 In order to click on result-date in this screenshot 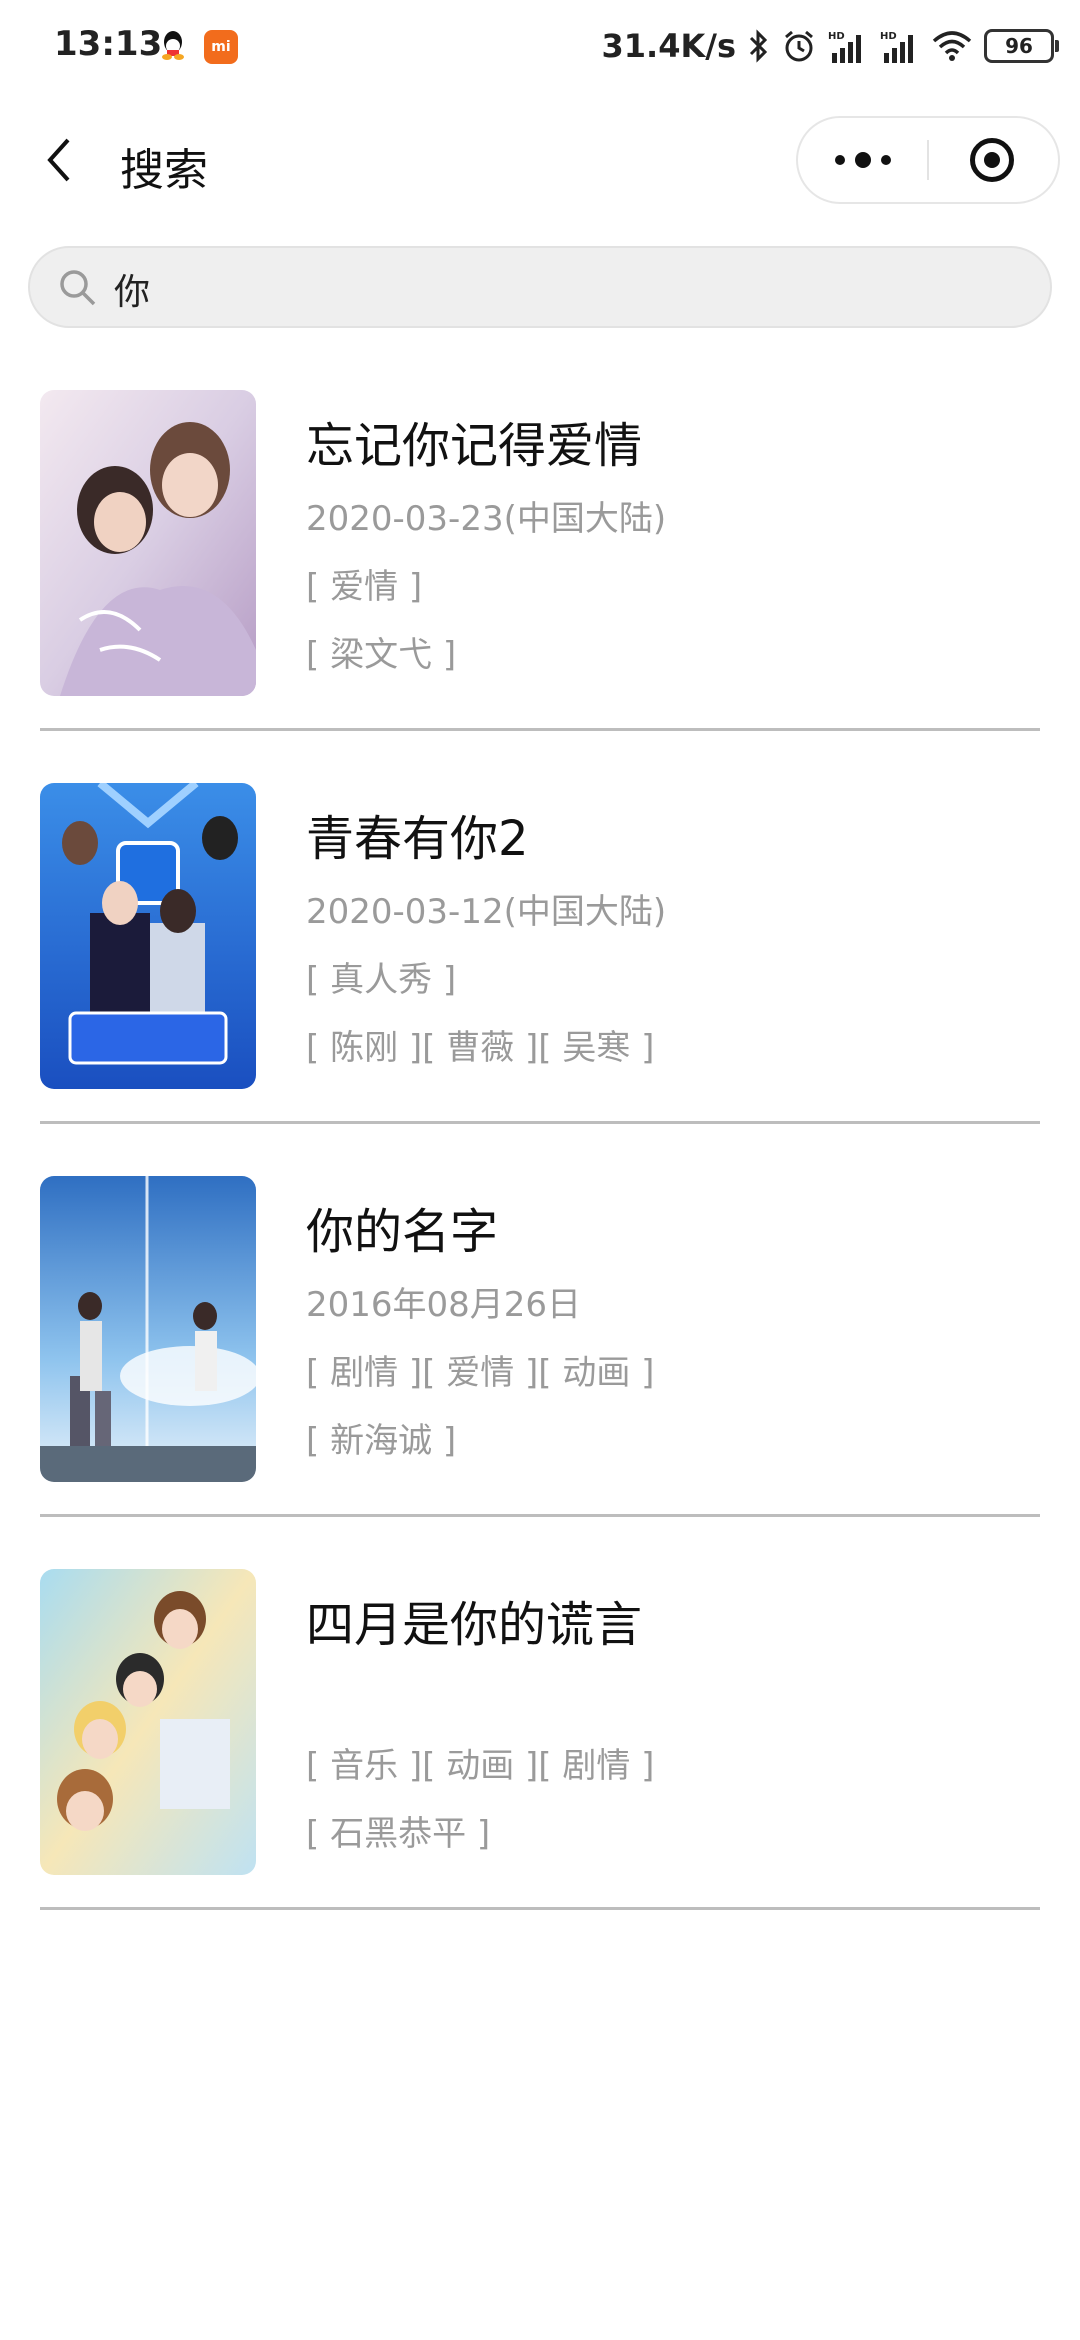, I will do `click(480, 1698)`.